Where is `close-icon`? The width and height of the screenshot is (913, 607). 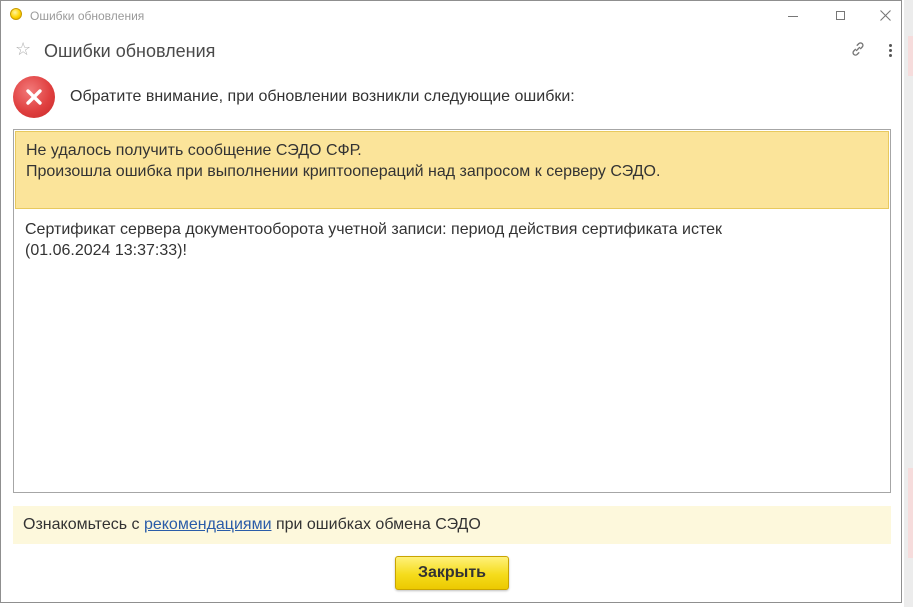 close-icon is located at coordinates (885, 15).